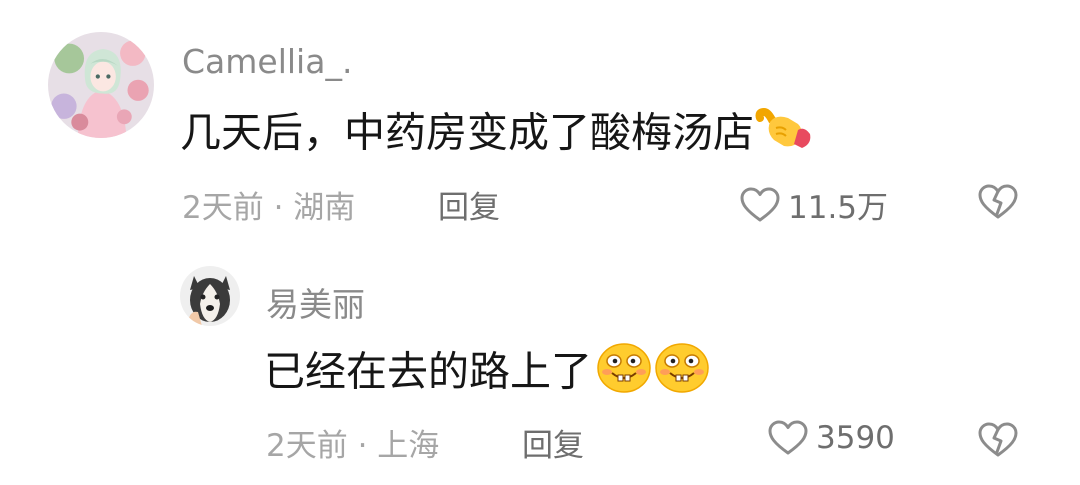 This screenshot has height=485, width=1080. I want to click on comment-meta: 2天前 · 湖南, so click(269, 208).